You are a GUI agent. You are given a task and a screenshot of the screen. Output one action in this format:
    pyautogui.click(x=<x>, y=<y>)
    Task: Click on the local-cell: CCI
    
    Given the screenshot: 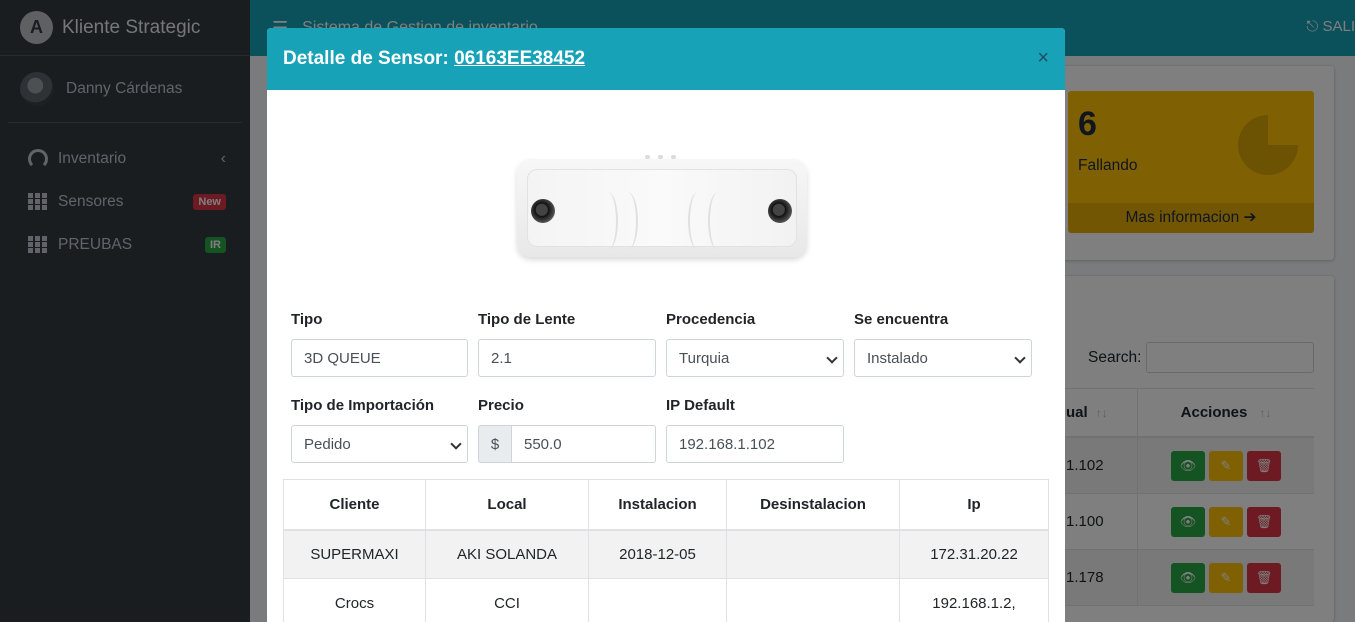 What is the action you would take?
    pyautogui.click(x=507, y=600)
    